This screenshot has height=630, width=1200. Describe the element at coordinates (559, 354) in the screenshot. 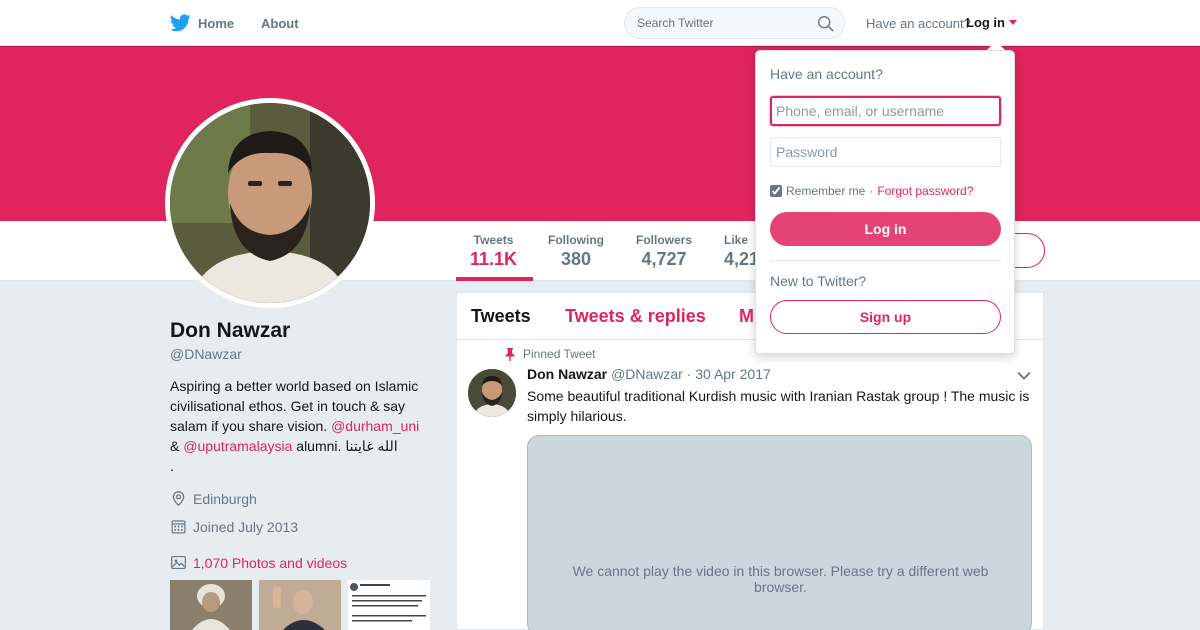

I see `pinned-text: Pinned Tweet` at that location.